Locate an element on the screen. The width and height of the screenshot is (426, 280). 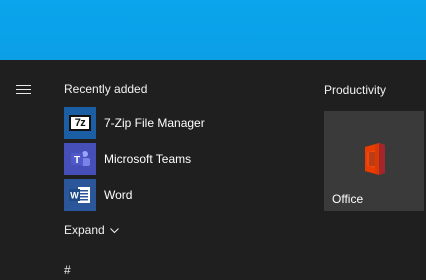
office-tile: Office is located at coordinates (374, 161).